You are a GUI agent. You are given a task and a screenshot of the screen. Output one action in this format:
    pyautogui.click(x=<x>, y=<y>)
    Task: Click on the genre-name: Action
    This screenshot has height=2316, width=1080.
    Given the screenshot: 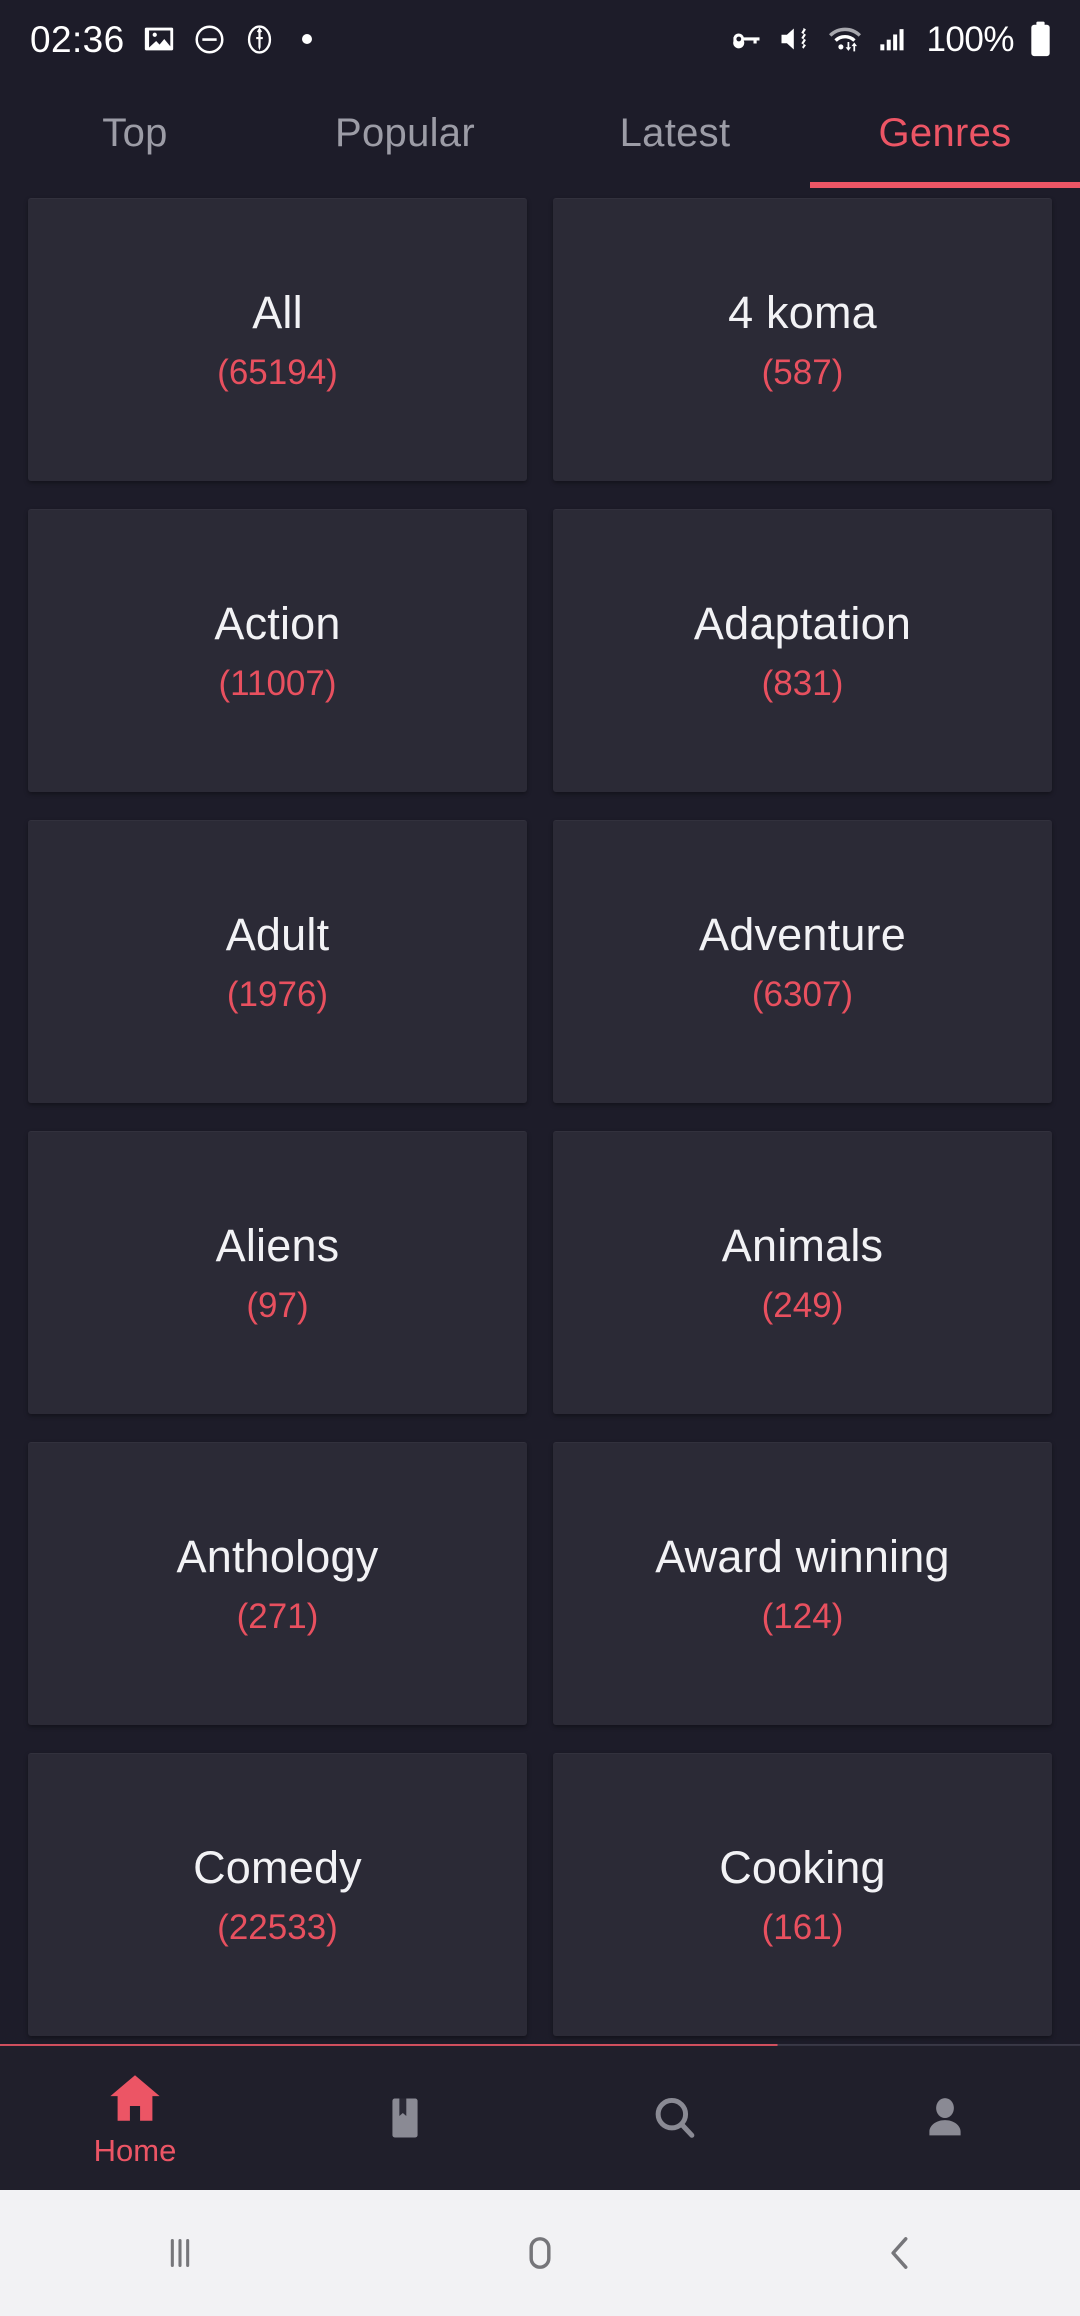 What is the action you would take?
    pyautogui.click(x=277, y=623)
    